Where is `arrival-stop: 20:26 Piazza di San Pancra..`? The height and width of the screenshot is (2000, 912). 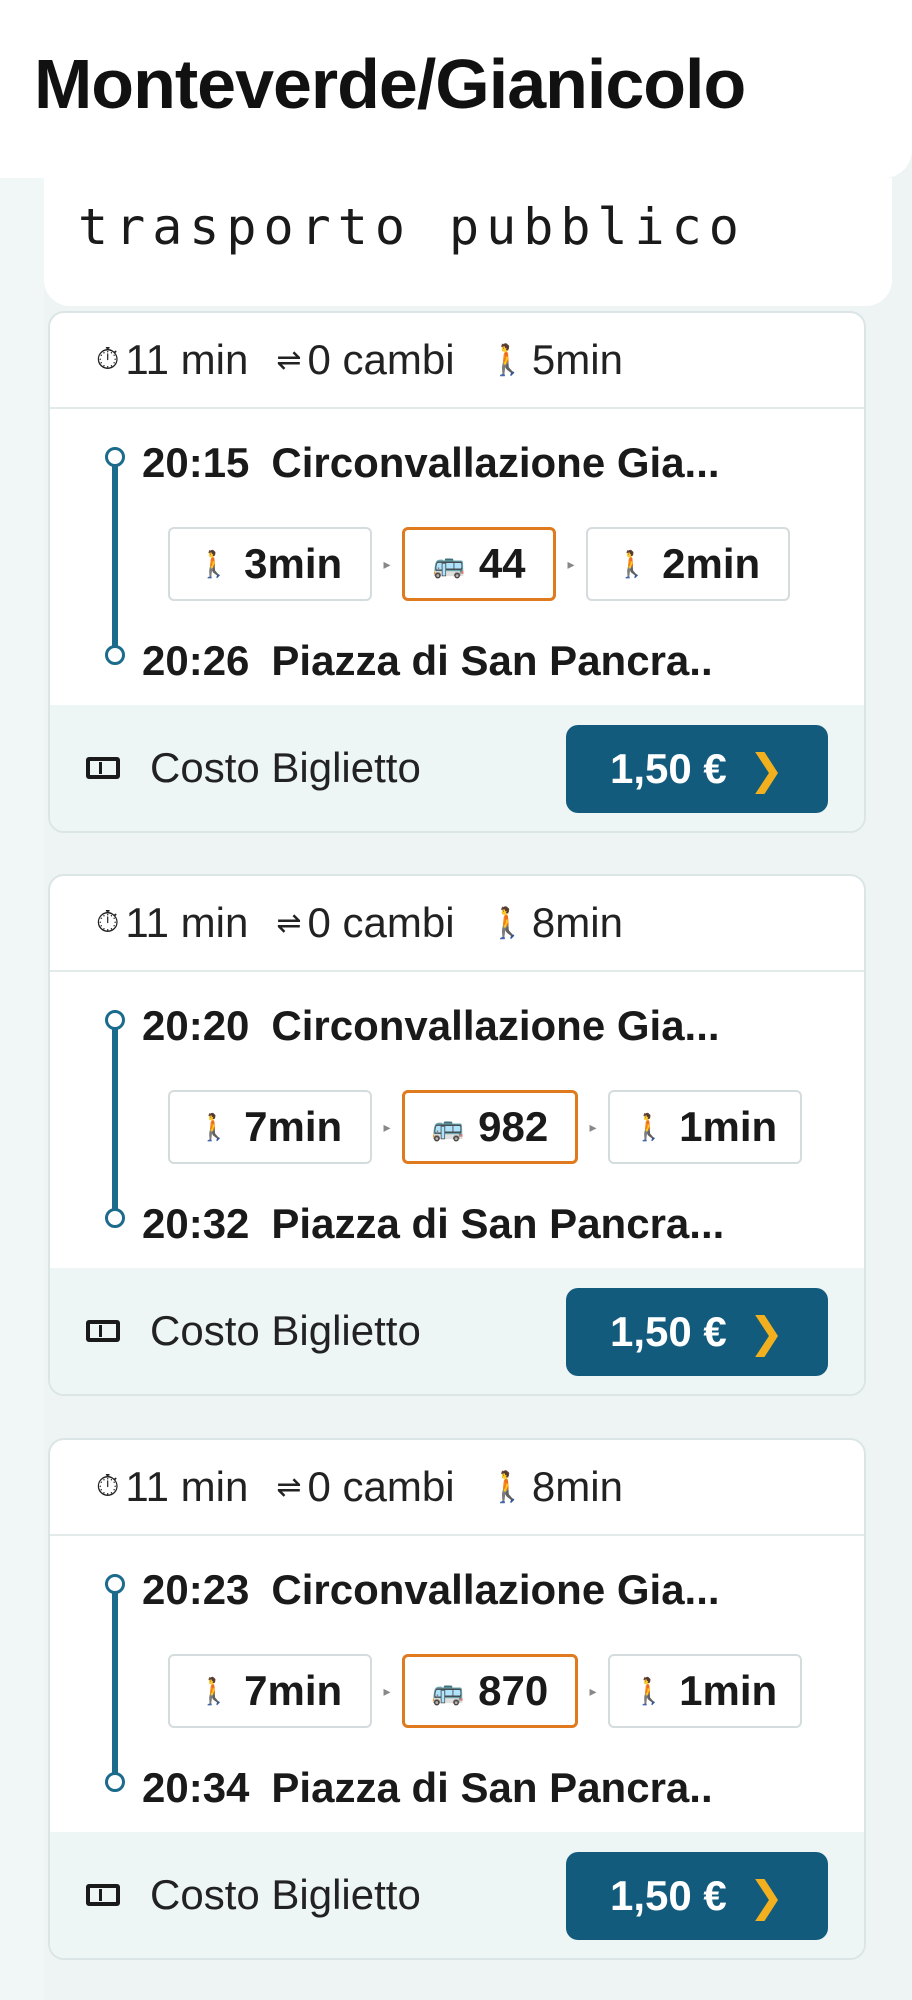 arrival-stop: 20:26 Piazza di San Pancra.. is located at coordinates (427, 660).